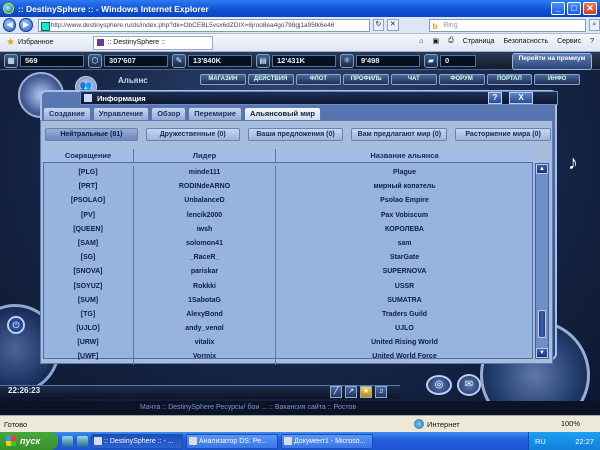 The width and height of the screenshot is (600, 450). I want to click on topnav-item: ДЕЙСТВИЯ, so click(270, 79).